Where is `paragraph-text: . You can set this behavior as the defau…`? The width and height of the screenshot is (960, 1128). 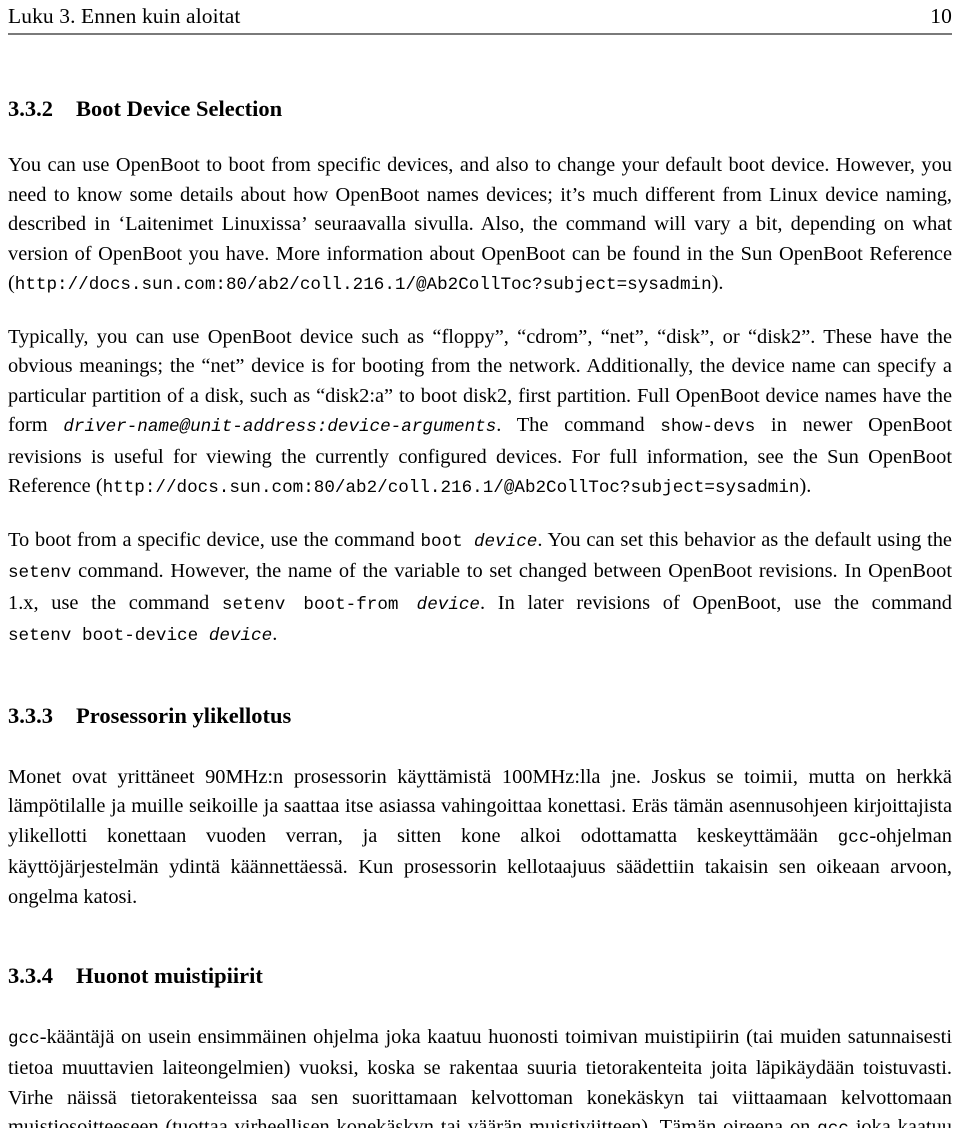
paragraph-text: . You can set this behavior as the defau… is located at coordinates (744, 539).